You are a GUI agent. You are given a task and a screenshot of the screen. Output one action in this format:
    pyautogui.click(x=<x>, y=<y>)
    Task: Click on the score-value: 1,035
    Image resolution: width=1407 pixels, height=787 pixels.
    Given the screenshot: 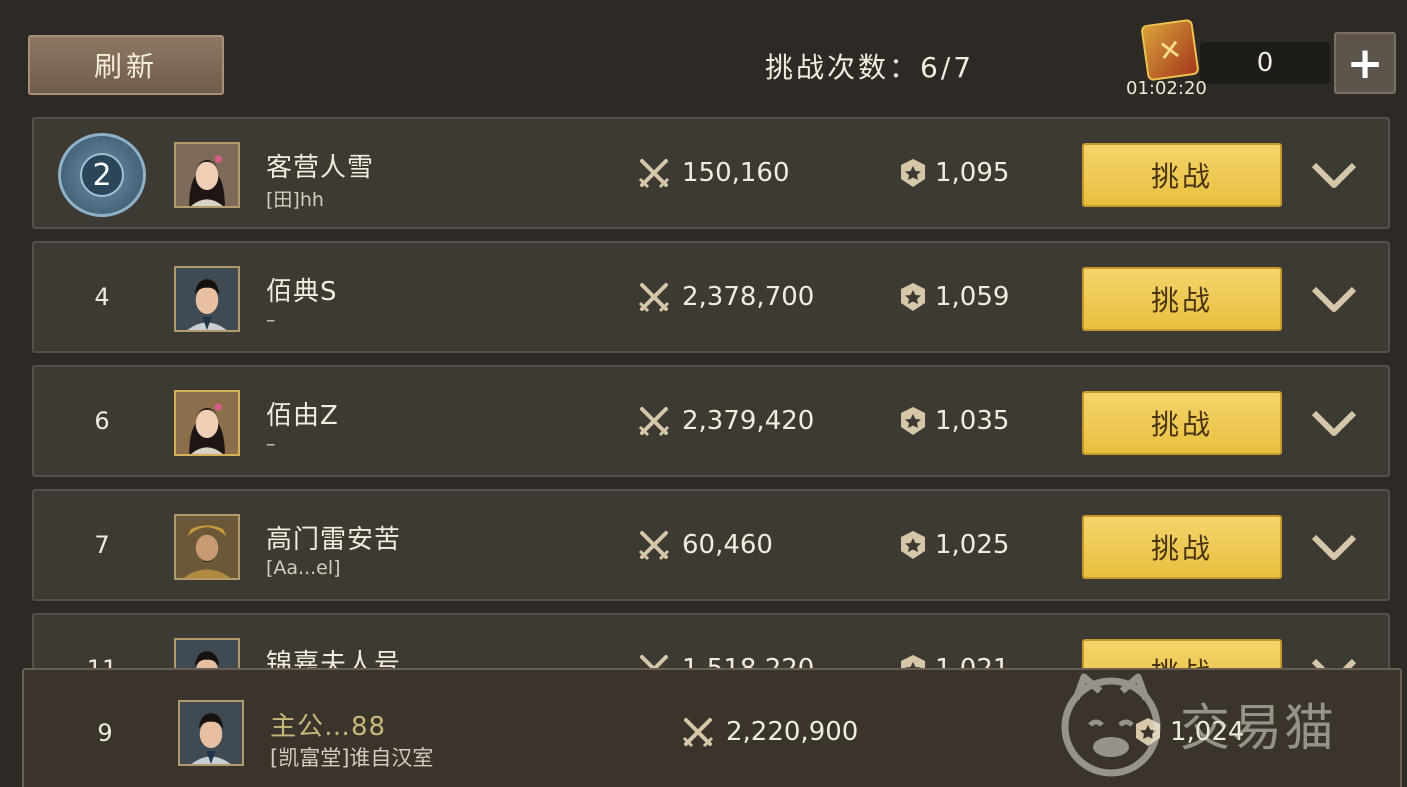 What is the action you would take?
    pyautogui.click(x=972, y=421)
    